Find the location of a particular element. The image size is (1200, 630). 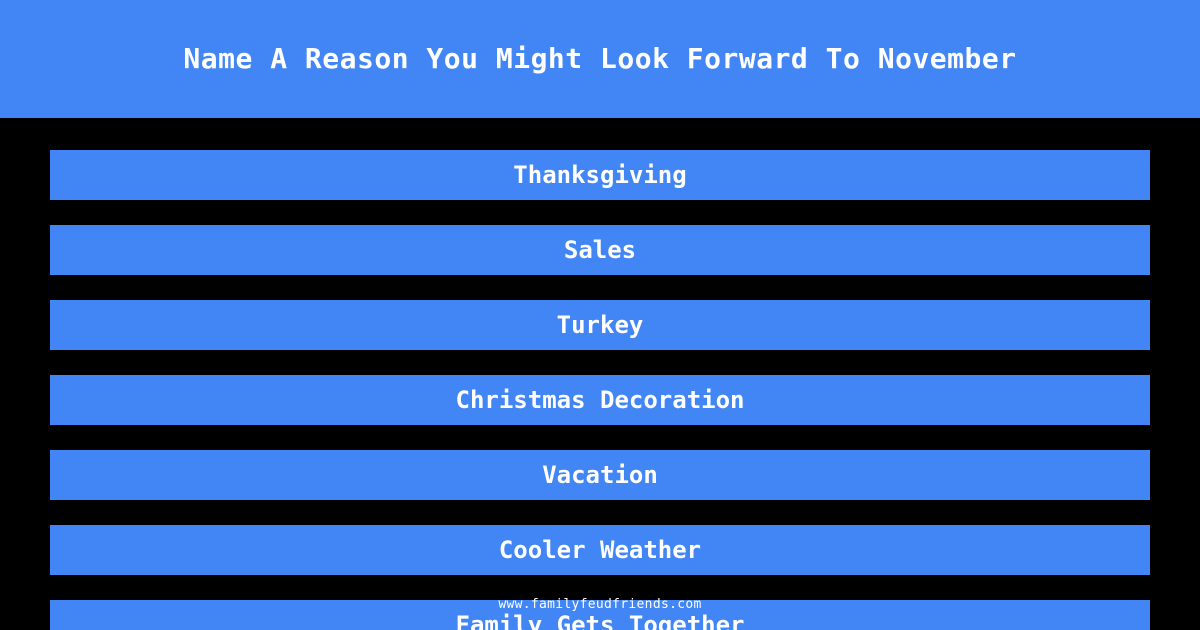

answer-row-5: Vacation is located at coordinates (600, 475).